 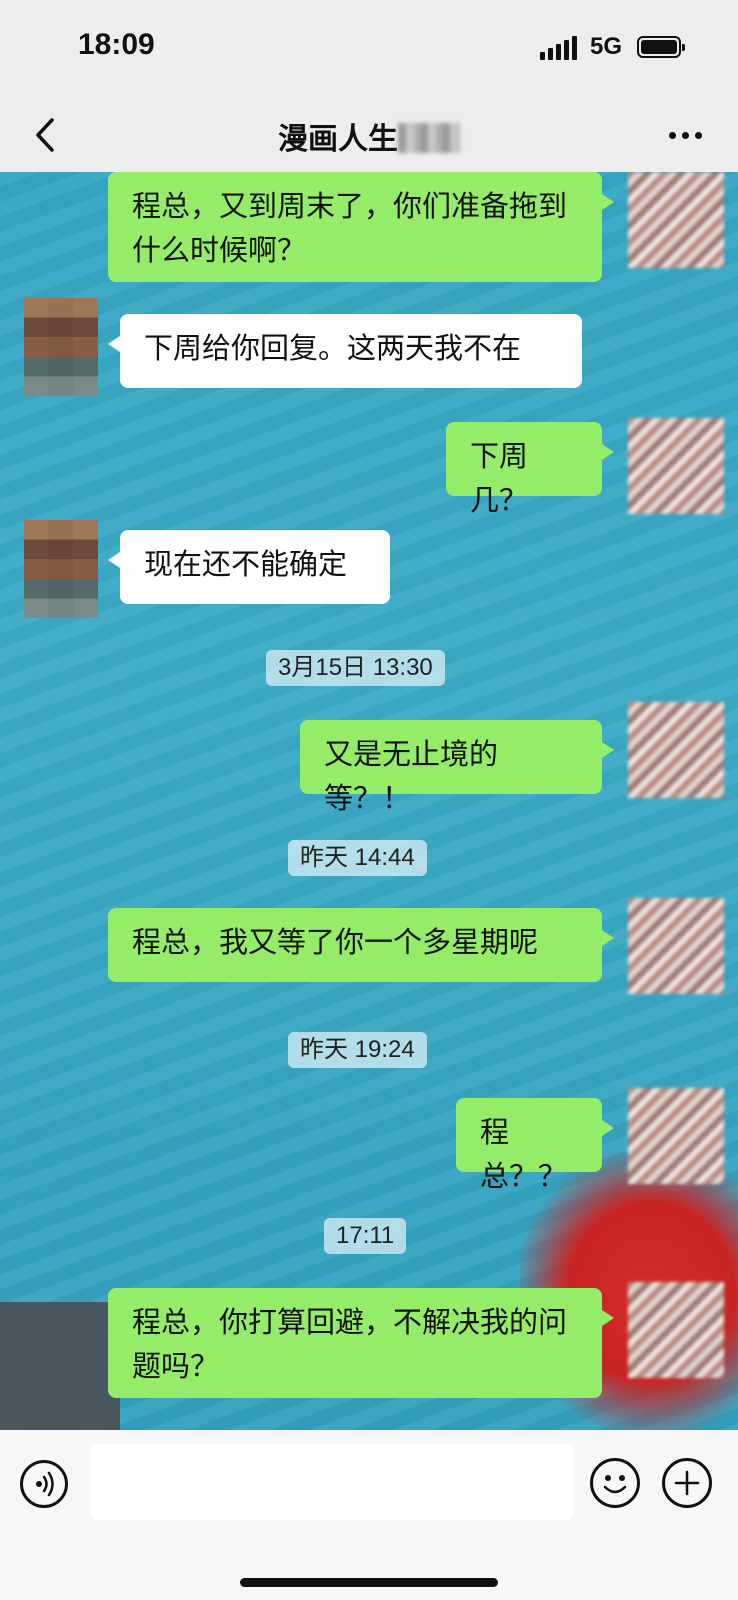 I want to click on chat-title: 漫画人生, so click(x=369, y=136).